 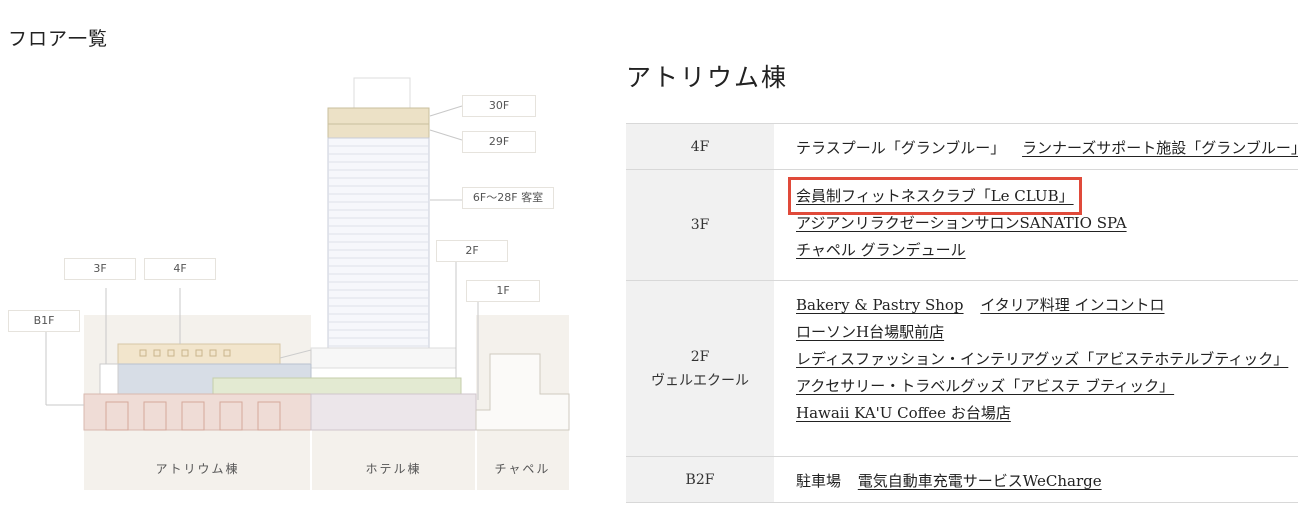 I want to click on section-title: アトリウム棟, so click(x=707, y=77).